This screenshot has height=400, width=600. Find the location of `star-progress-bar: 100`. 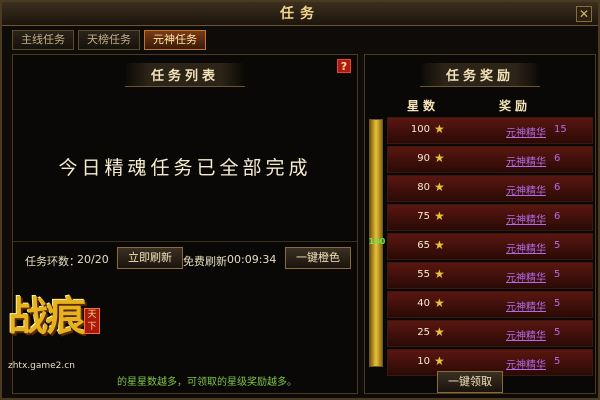

star-progress-bar: 100 is located at coordinates (377, 243).